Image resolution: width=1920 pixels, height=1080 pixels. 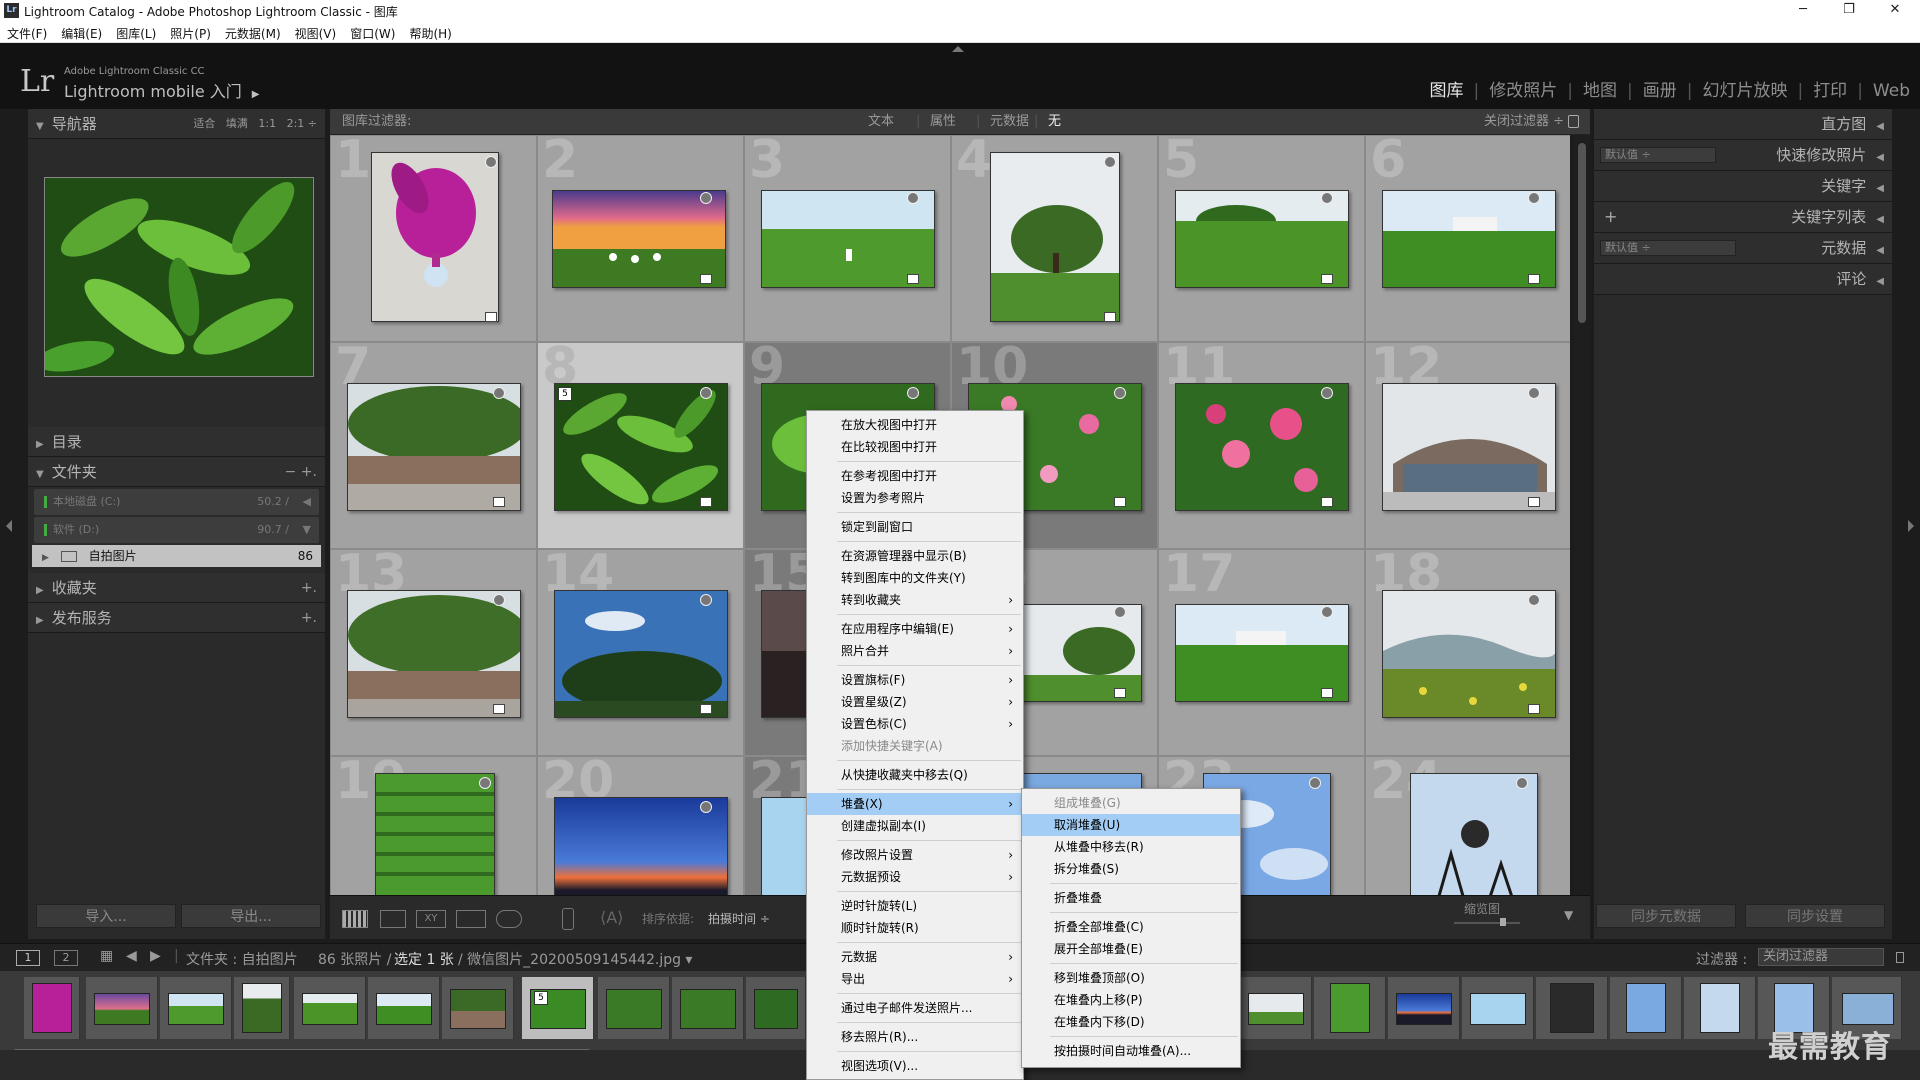 What do you see at coordinates (1600, 88) in the screenshot?
I see `module-map: 地图` at bounding box center [1600, 88].